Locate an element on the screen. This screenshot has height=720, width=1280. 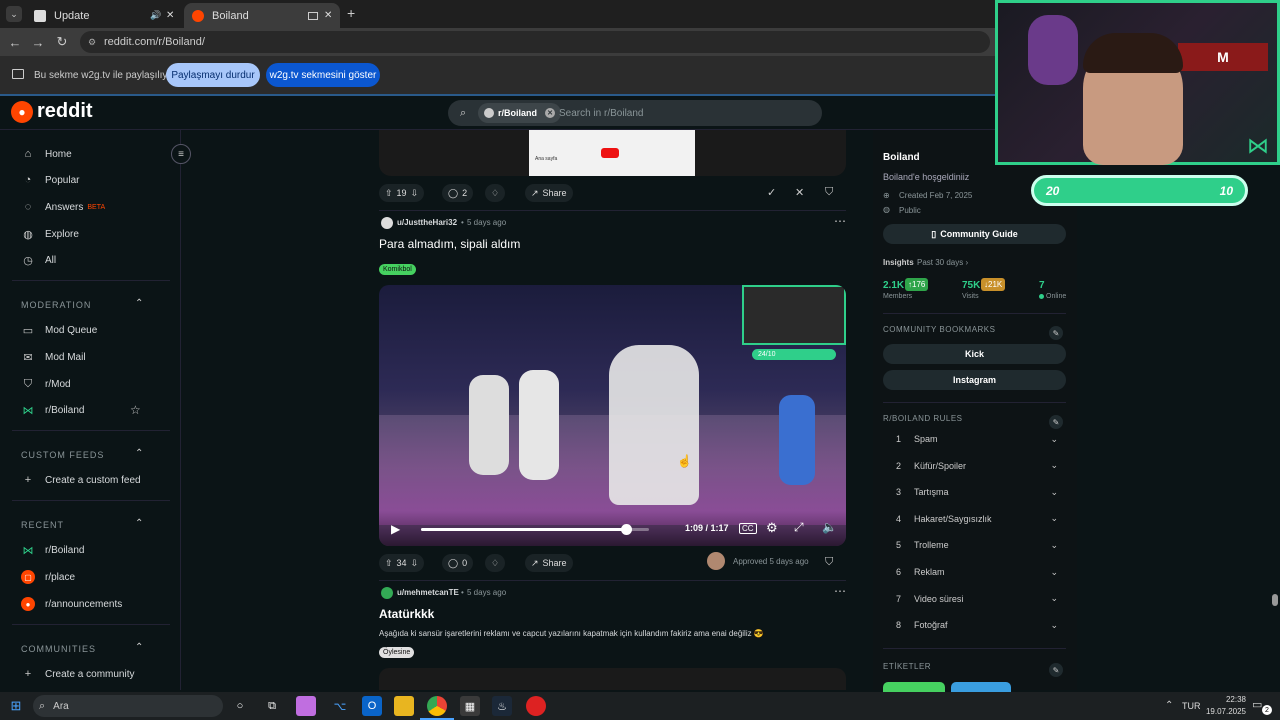
more-options-icon: ⋯ is located at coordinates (840, 221).